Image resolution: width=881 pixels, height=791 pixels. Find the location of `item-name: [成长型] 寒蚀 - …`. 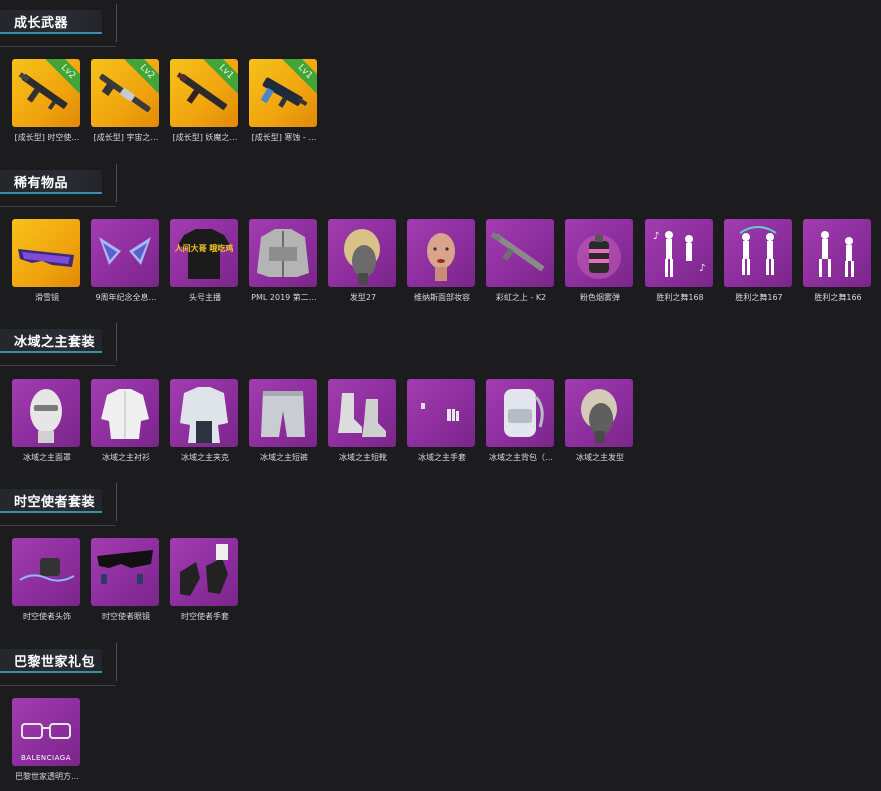

item-name: [成长型] 寒蚀 - … is located at coordinates (284, 137).